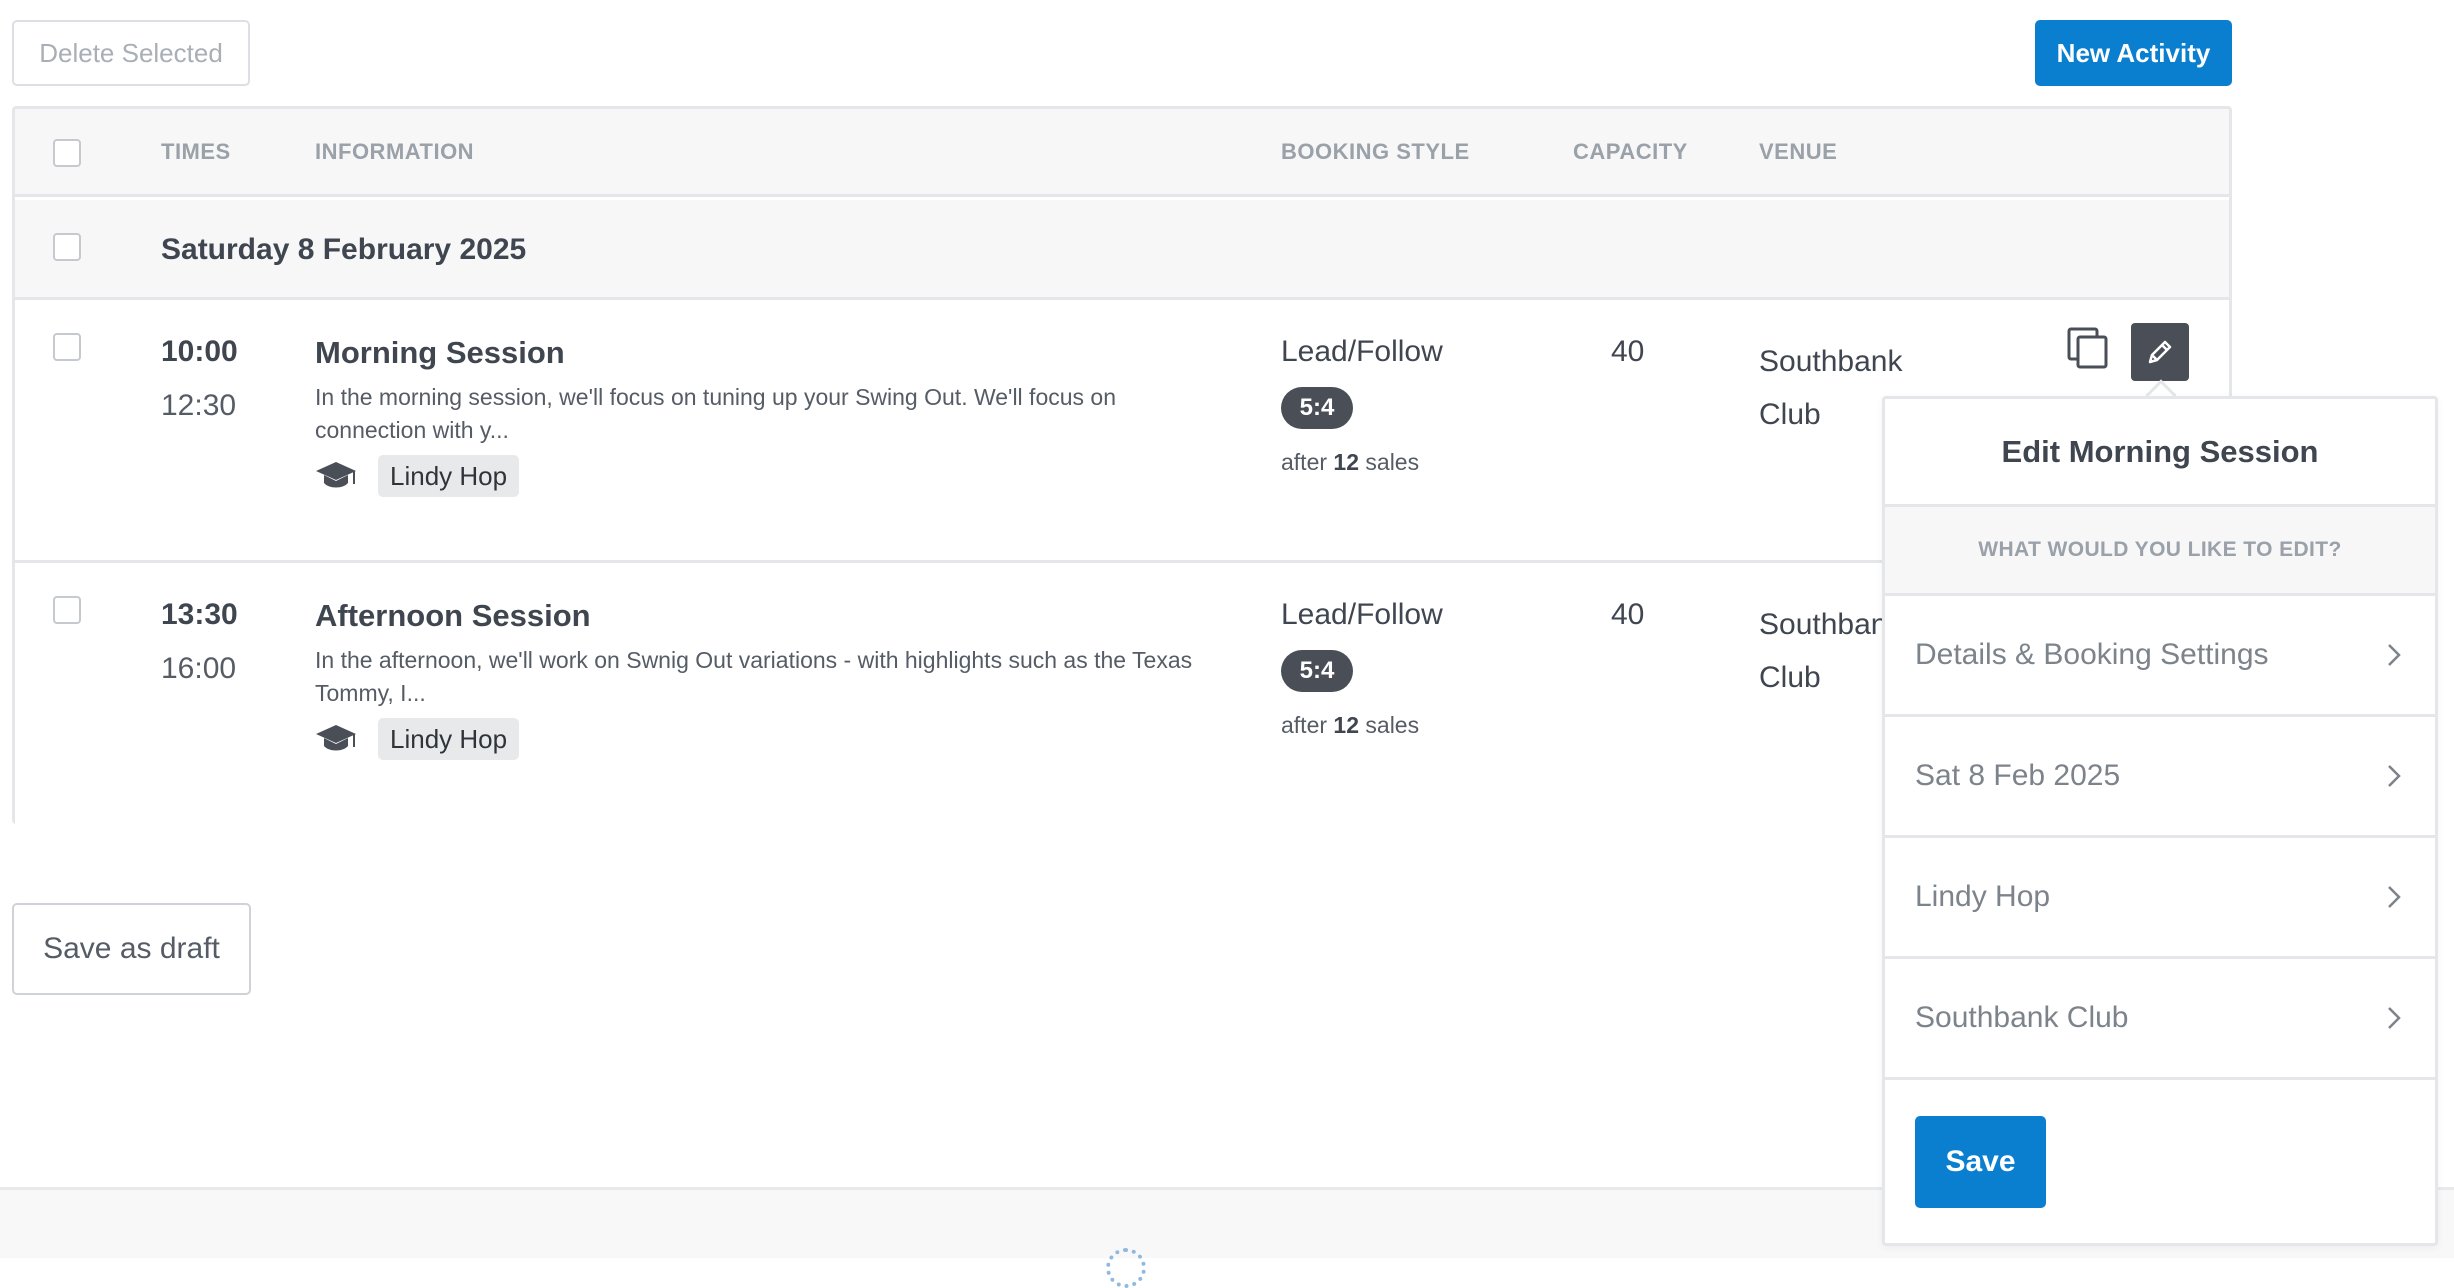 This screenshot has width=2454, height=1288. I want to click on header-venue: VENUE, so click(1798, 151).